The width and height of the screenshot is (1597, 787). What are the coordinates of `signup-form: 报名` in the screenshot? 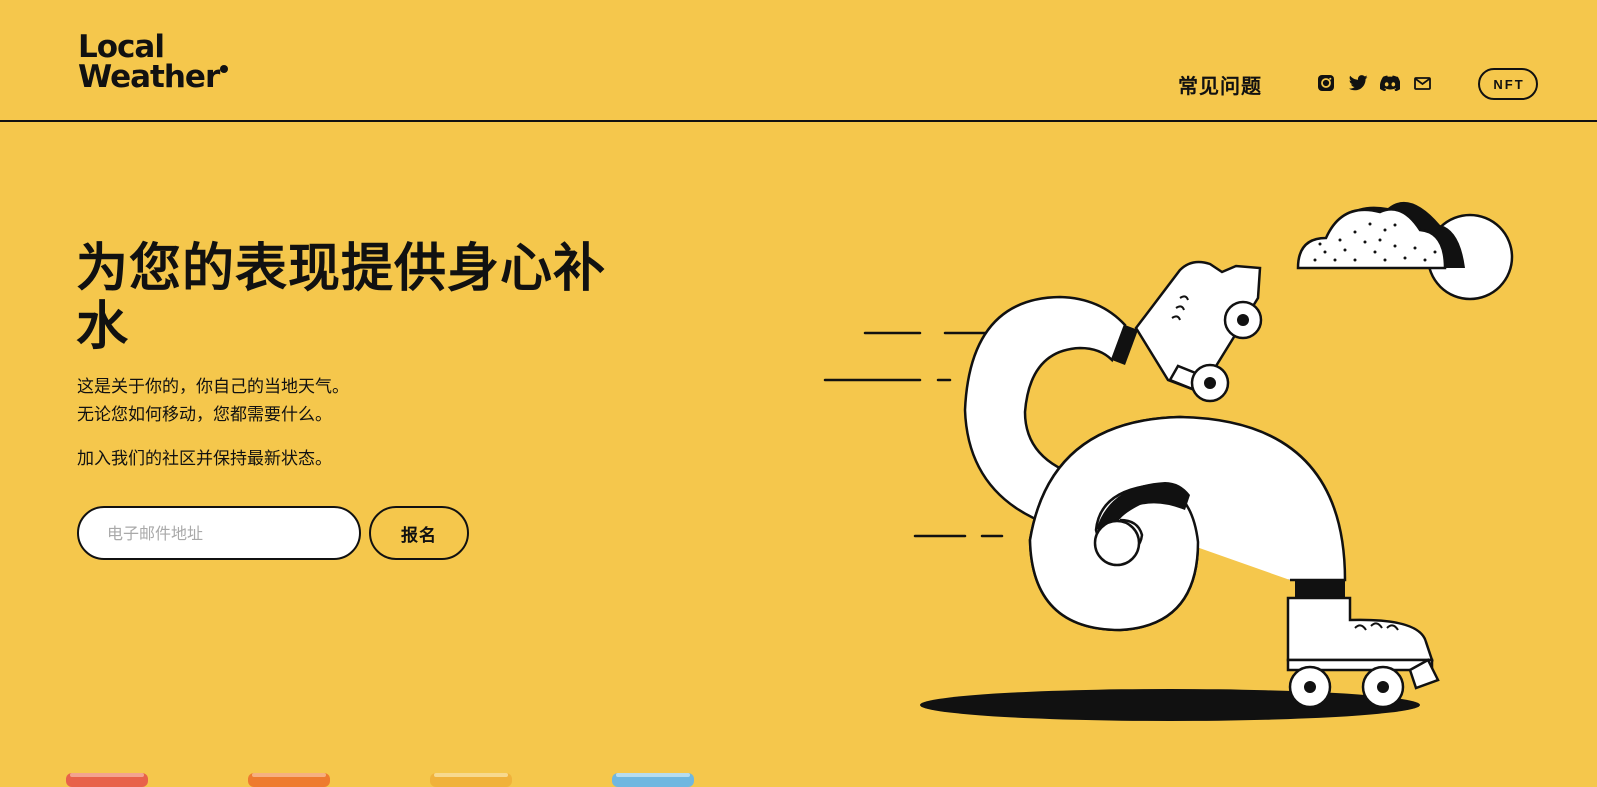 It's located at (273, 533).